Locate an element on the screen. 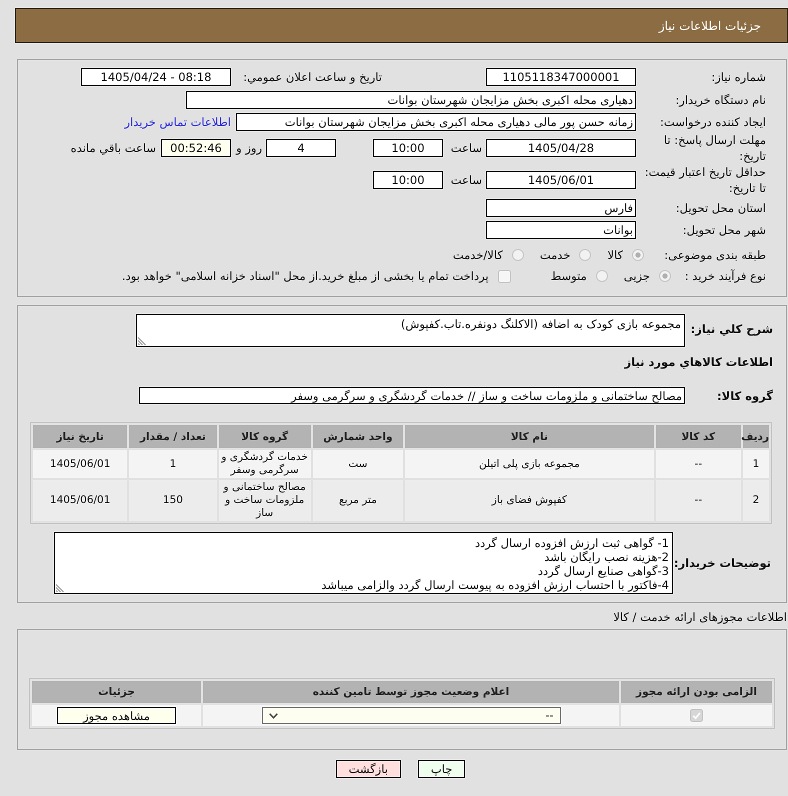  view-permit-button: مشاهده مجوز is located at coordinates (116, 715).